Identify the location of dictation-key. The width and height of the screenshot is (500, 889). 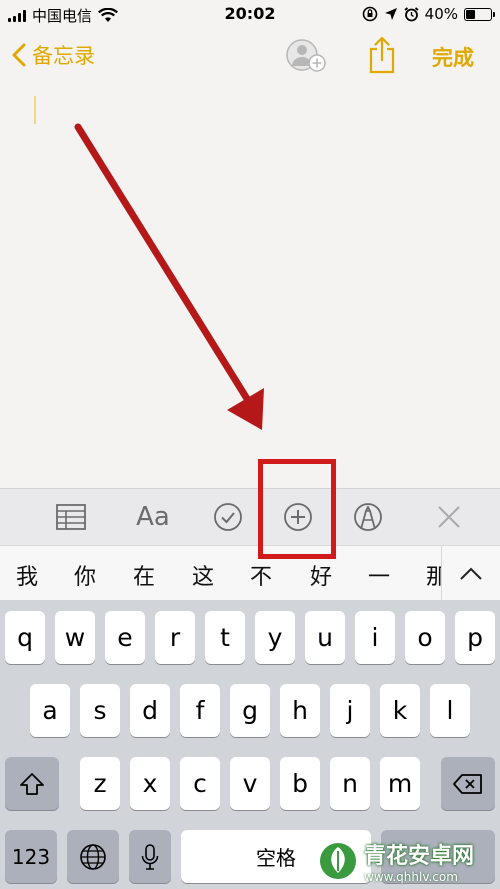
(150, 856).